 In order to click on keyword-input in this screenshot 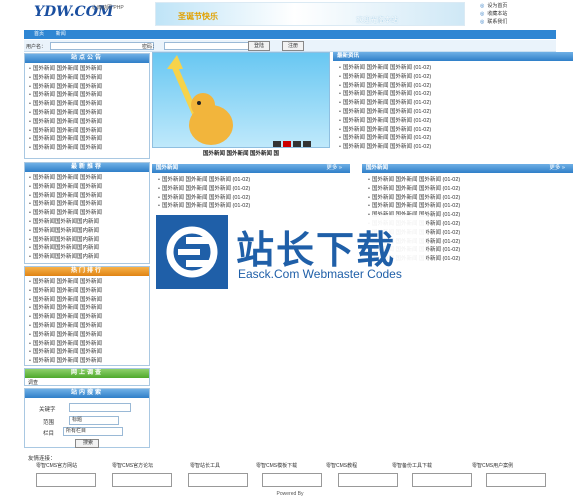, I will do `click(100, 407)`.